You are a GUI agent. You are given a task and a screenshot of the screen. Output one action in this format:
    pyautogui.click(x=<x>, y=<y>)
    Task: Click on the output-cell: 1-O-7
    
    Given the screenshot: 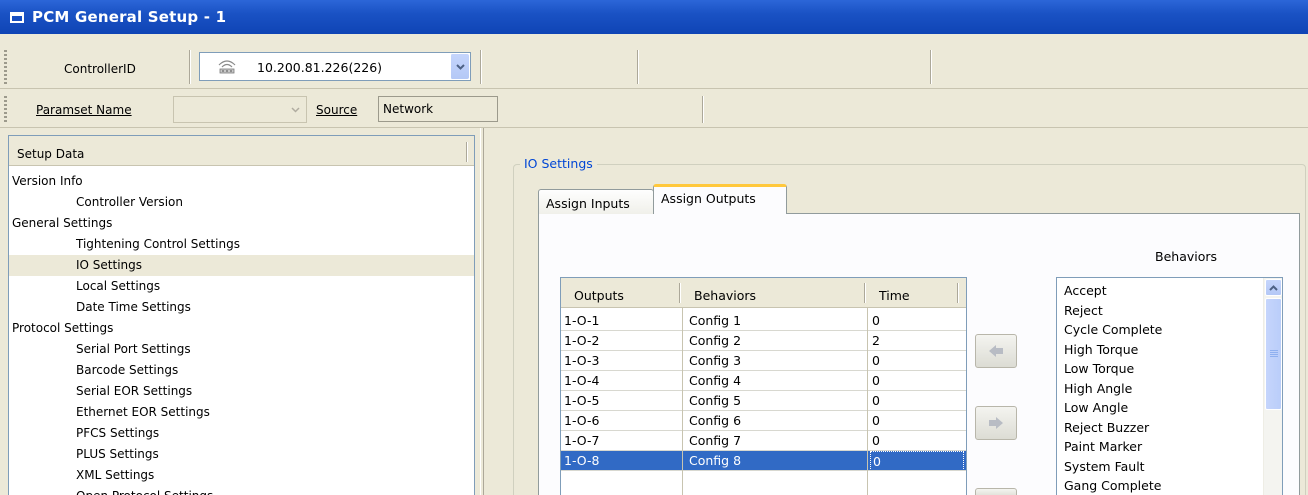 What is the action you would take?
    pyautogui.click(x=582, y=440)
    